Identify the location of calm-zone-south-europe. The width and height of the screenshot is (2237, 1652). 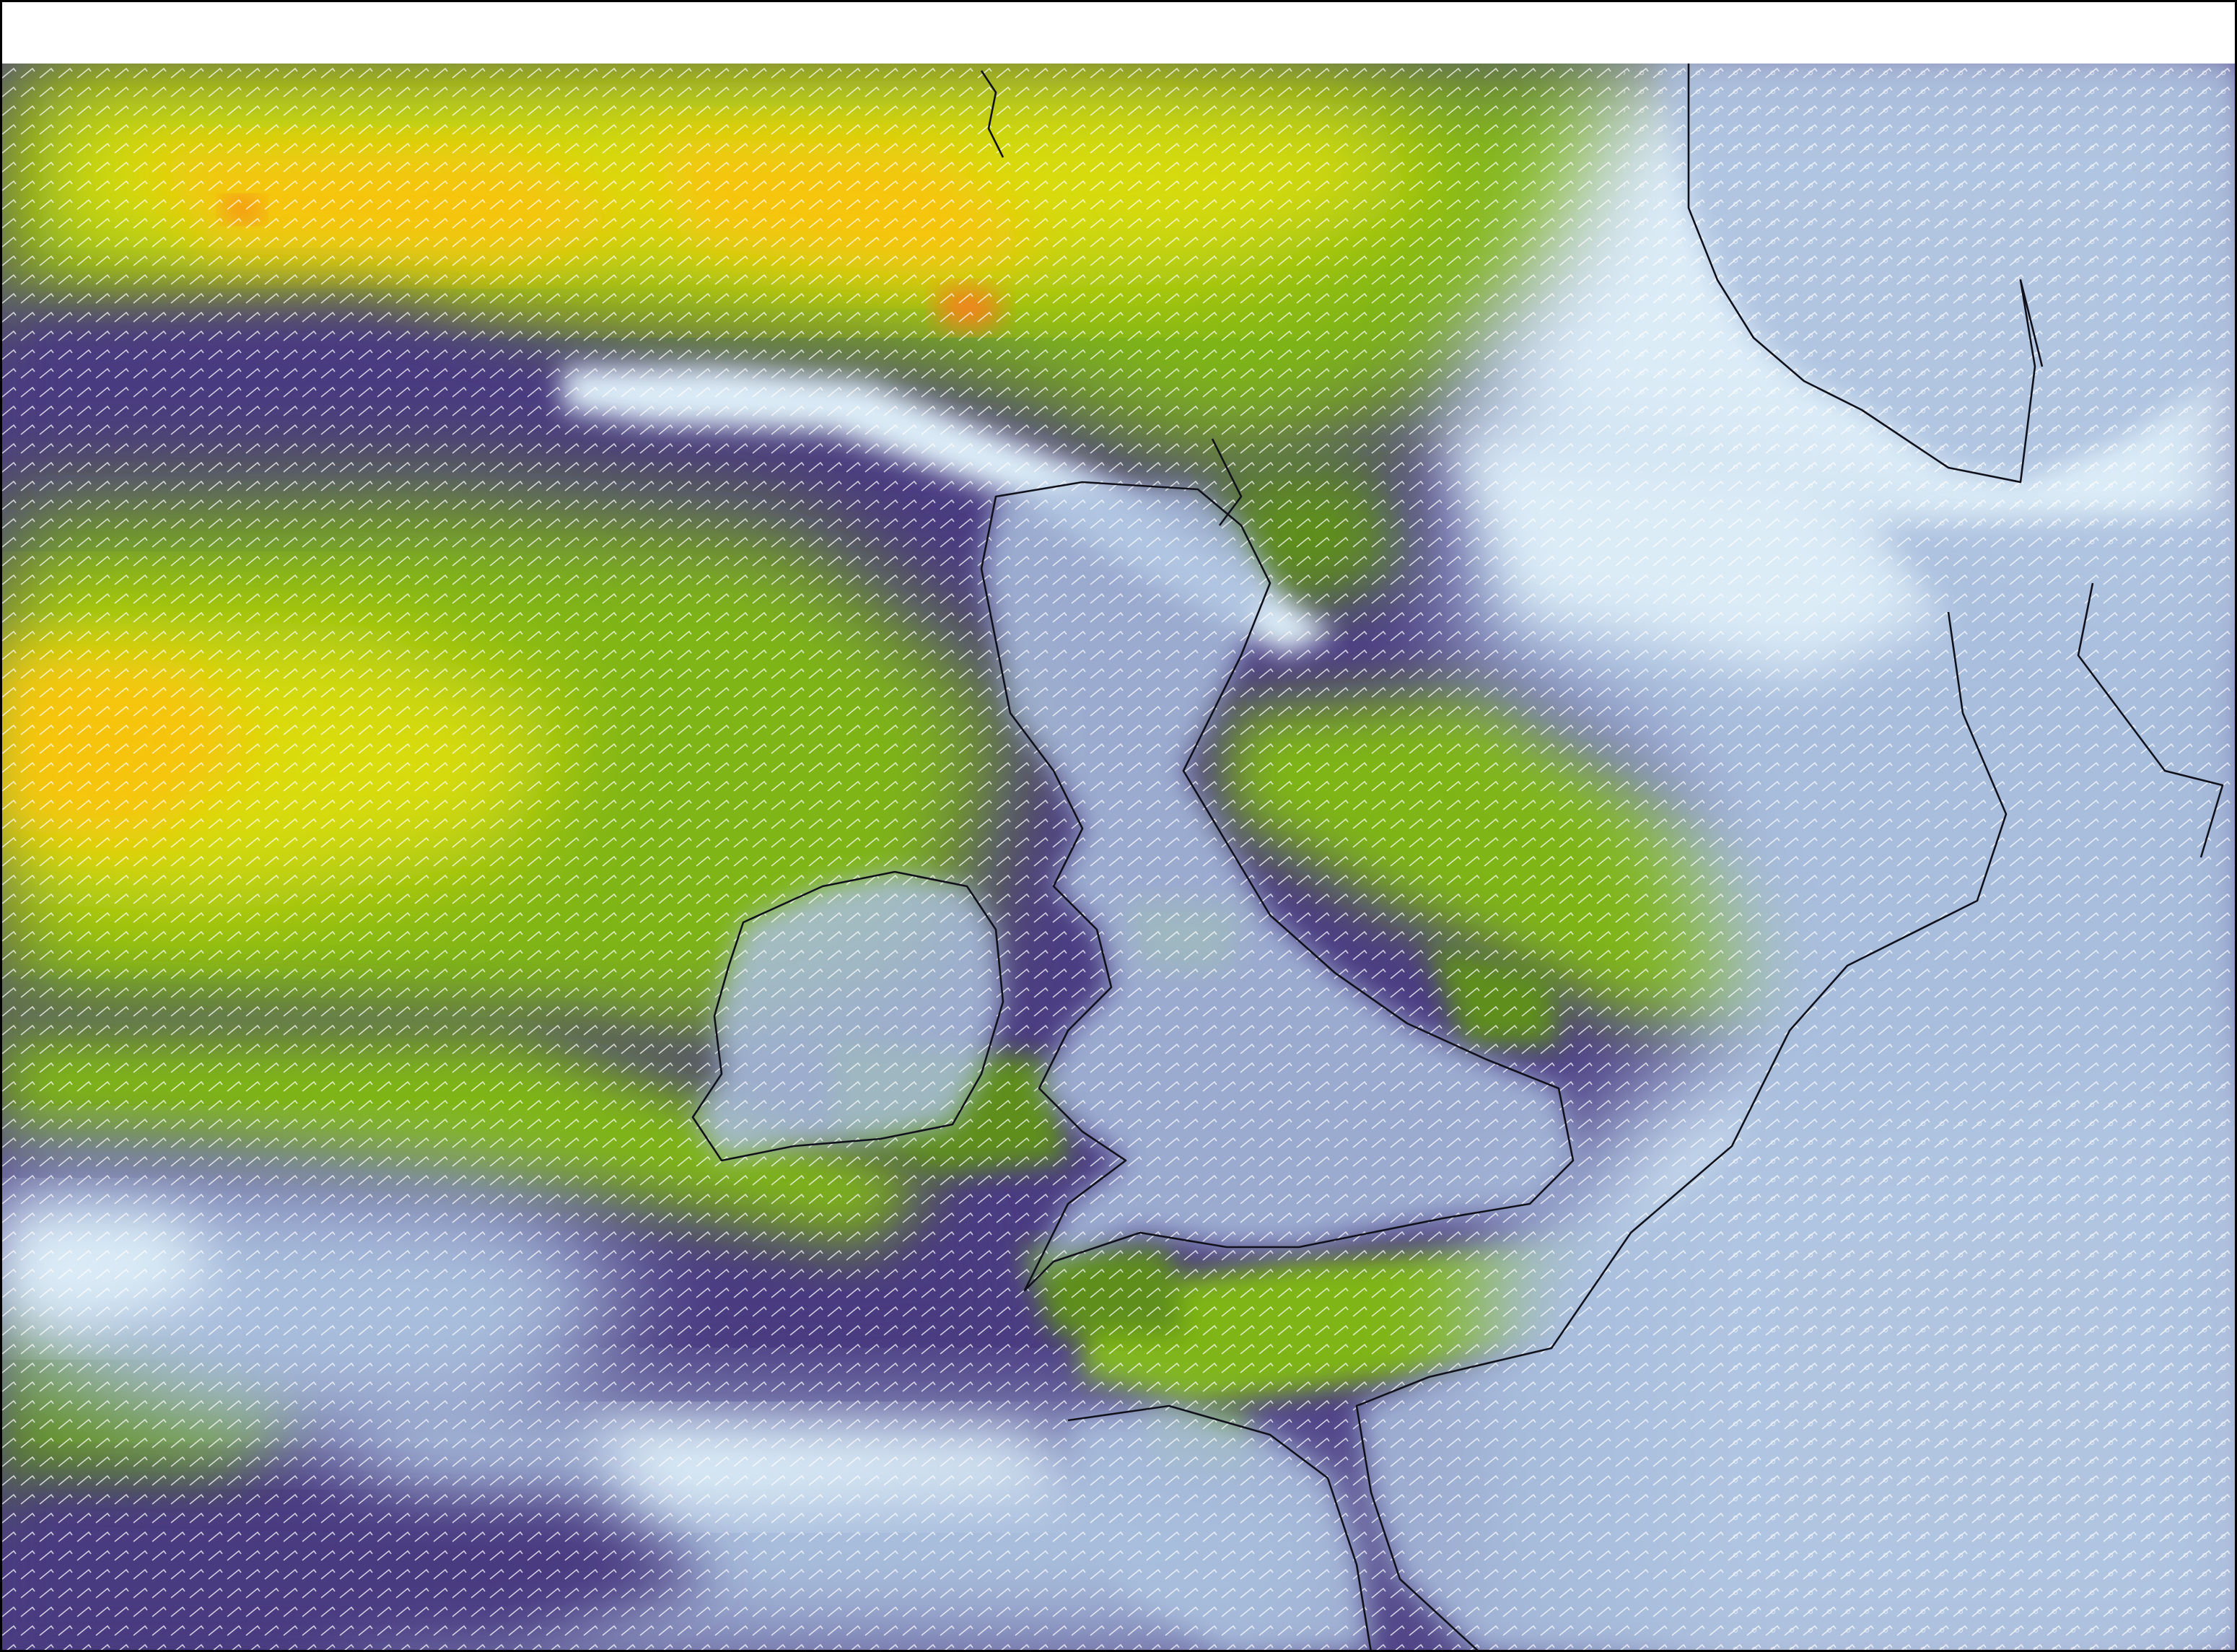
(1984, 1363).